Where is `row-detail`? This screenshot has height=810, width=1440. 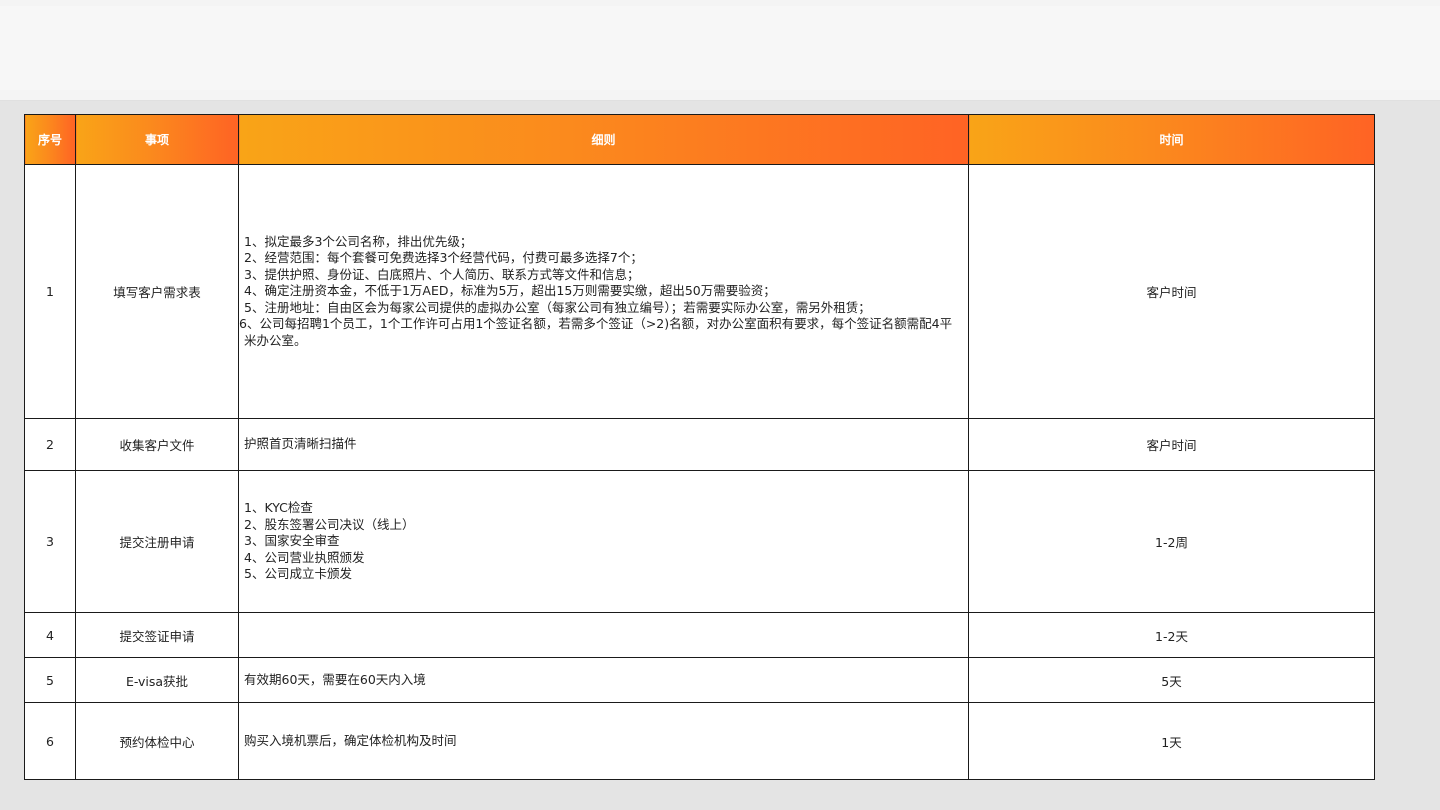 row-detail is located at coordinates (603, 635).